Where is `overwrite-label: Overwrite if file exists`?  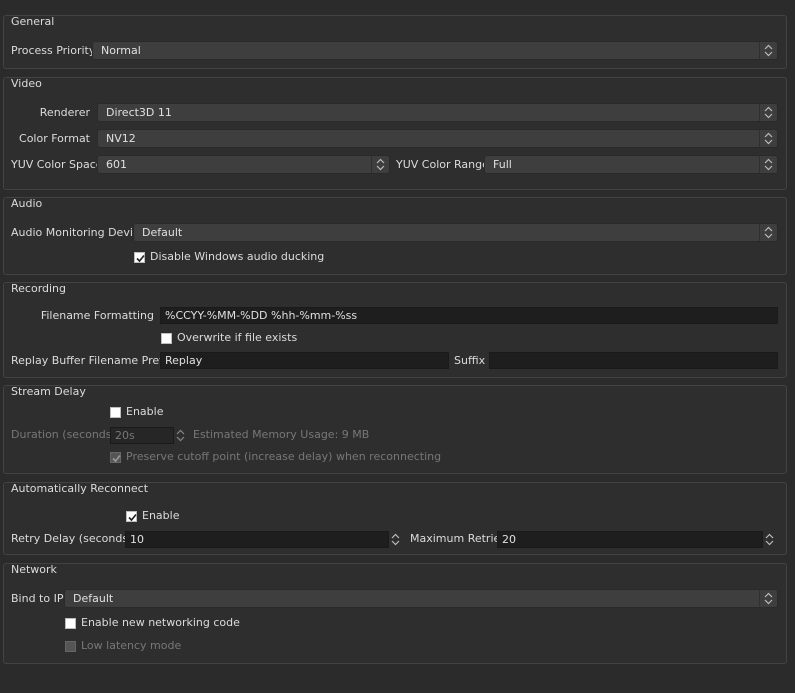 overwrite-label: Overwrite if file exists is located at coordinates (237, 338).